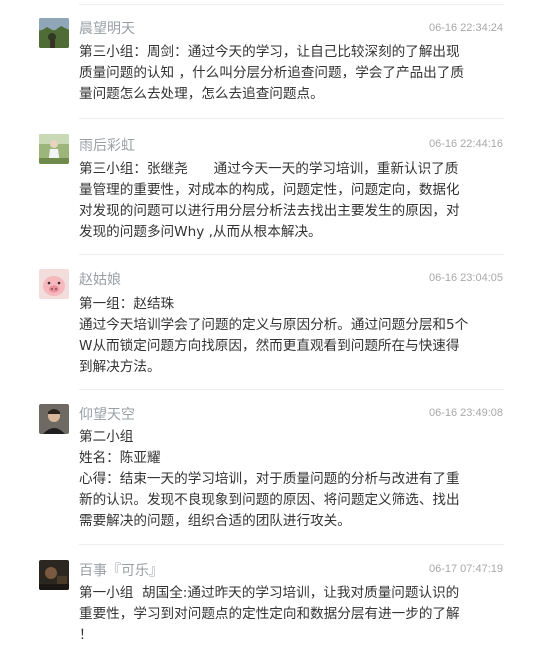 This screenshot has height=646, width=543. I want to click on comment-line: 重要性，学习到对问题点的定性定向和数据分层有进一步的了解, so click(269, 614).